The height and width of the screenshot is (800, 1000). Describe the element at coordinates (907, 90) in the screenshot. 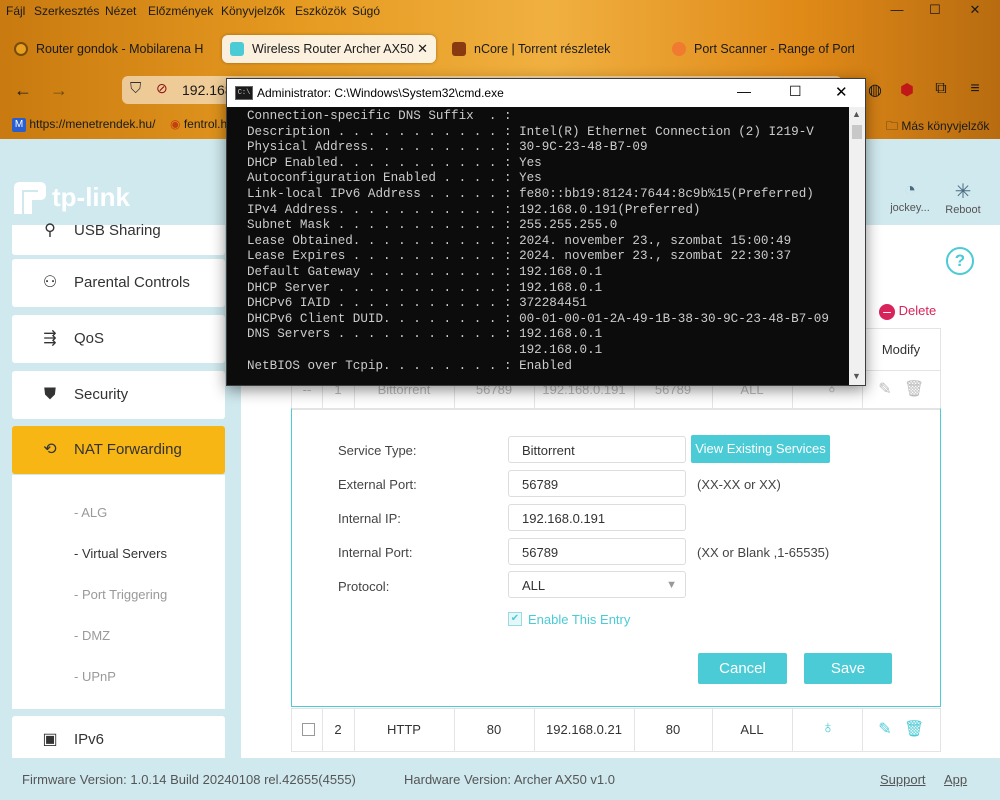

I see `ublock-icon: ⬢` at that location.